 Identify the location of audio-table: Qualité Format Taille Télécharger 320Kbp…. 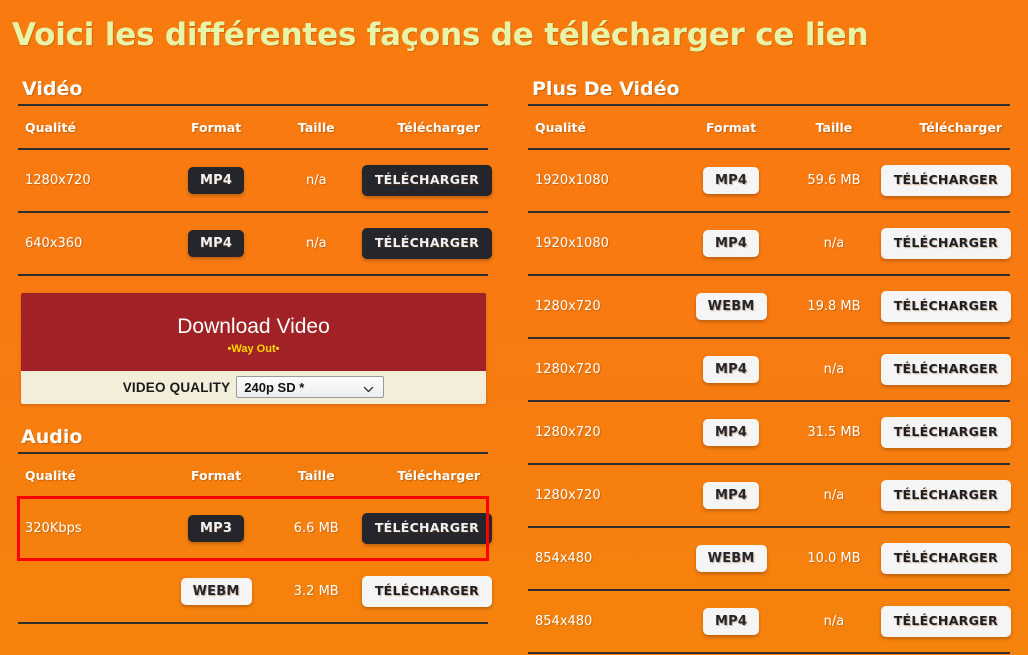
(255, 538).